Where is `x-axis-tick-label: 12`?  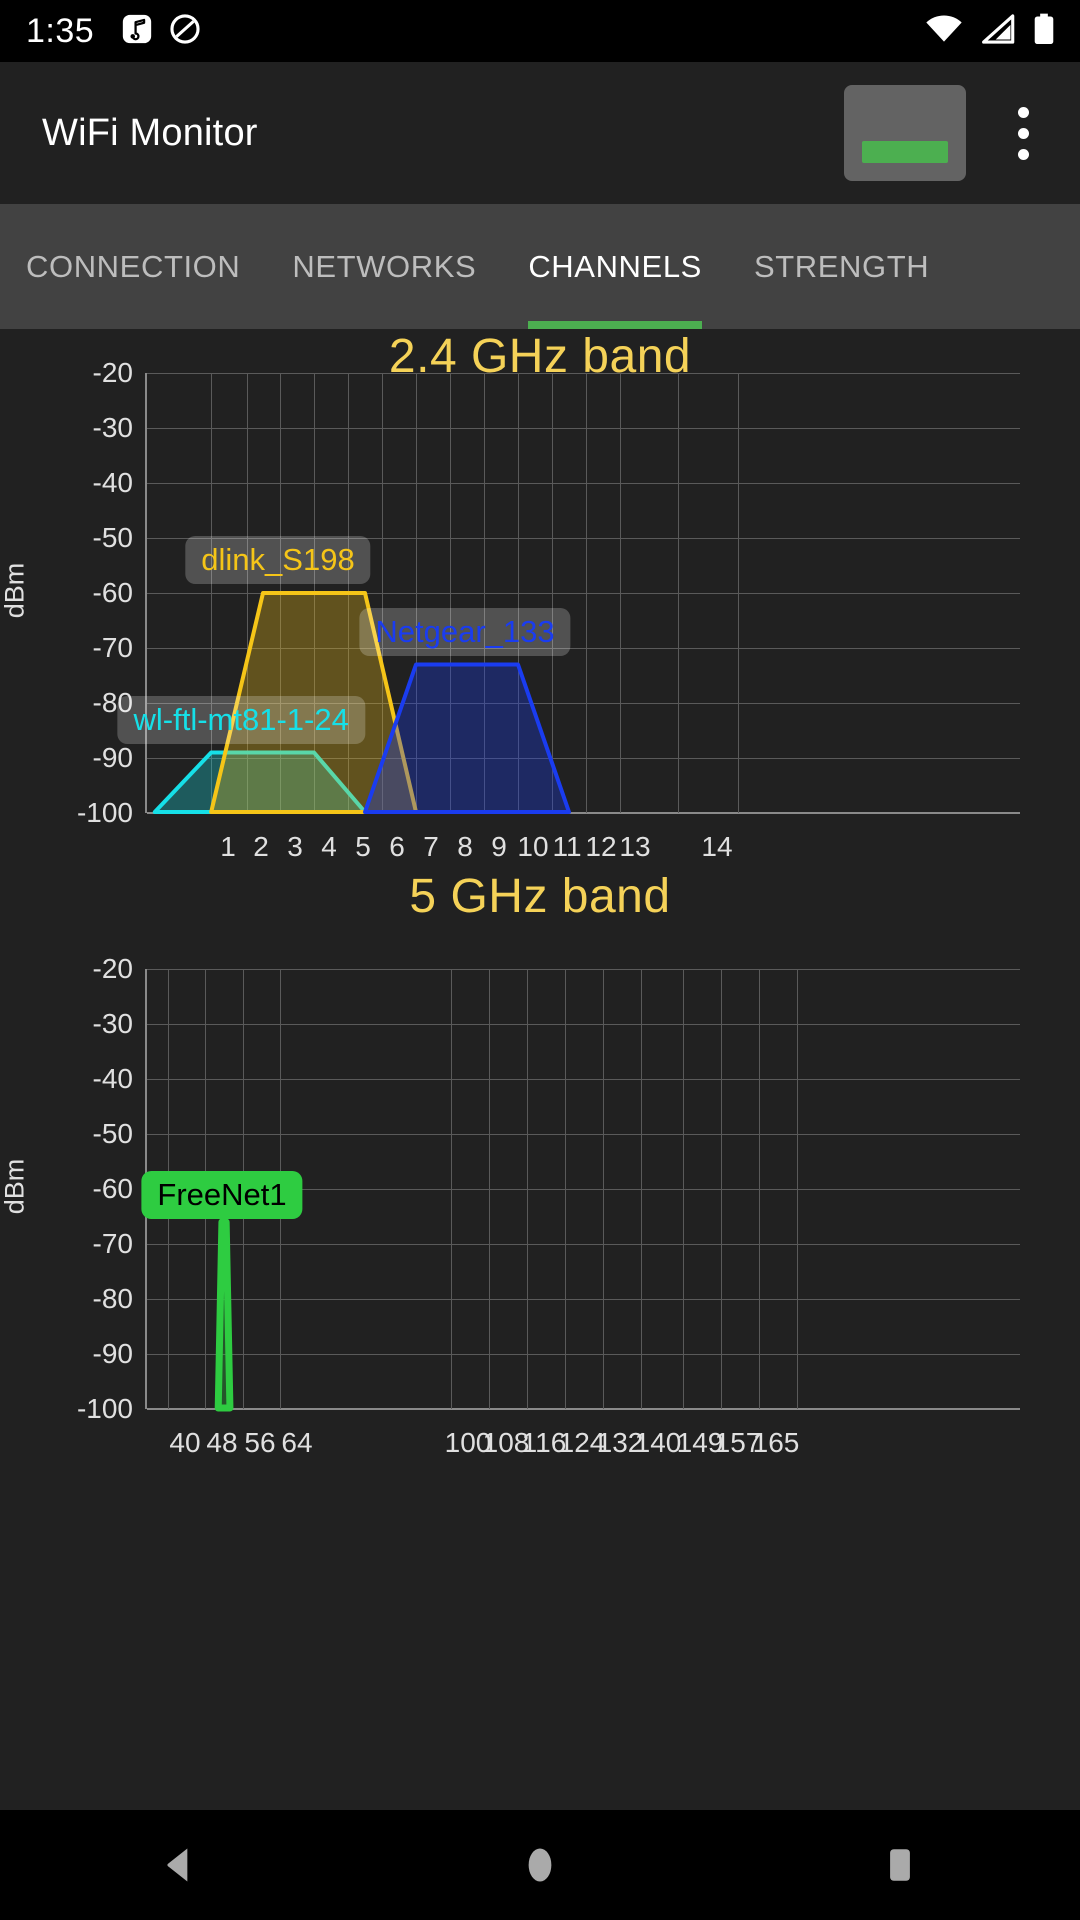 x-axis-tick-label: 12 is located at coordinates (601, 846).